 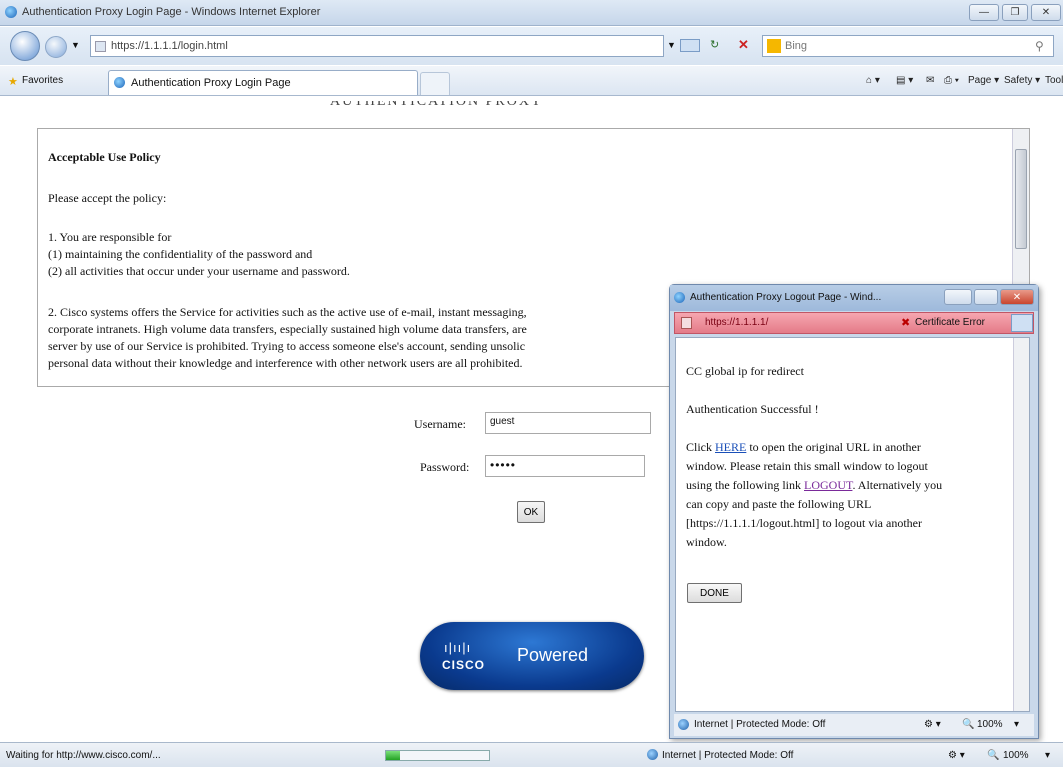 What do you see at coordinates (828, 485) in the screenshot?
I see `logout-link: LOGOUT` at bounding box center [828, 485].